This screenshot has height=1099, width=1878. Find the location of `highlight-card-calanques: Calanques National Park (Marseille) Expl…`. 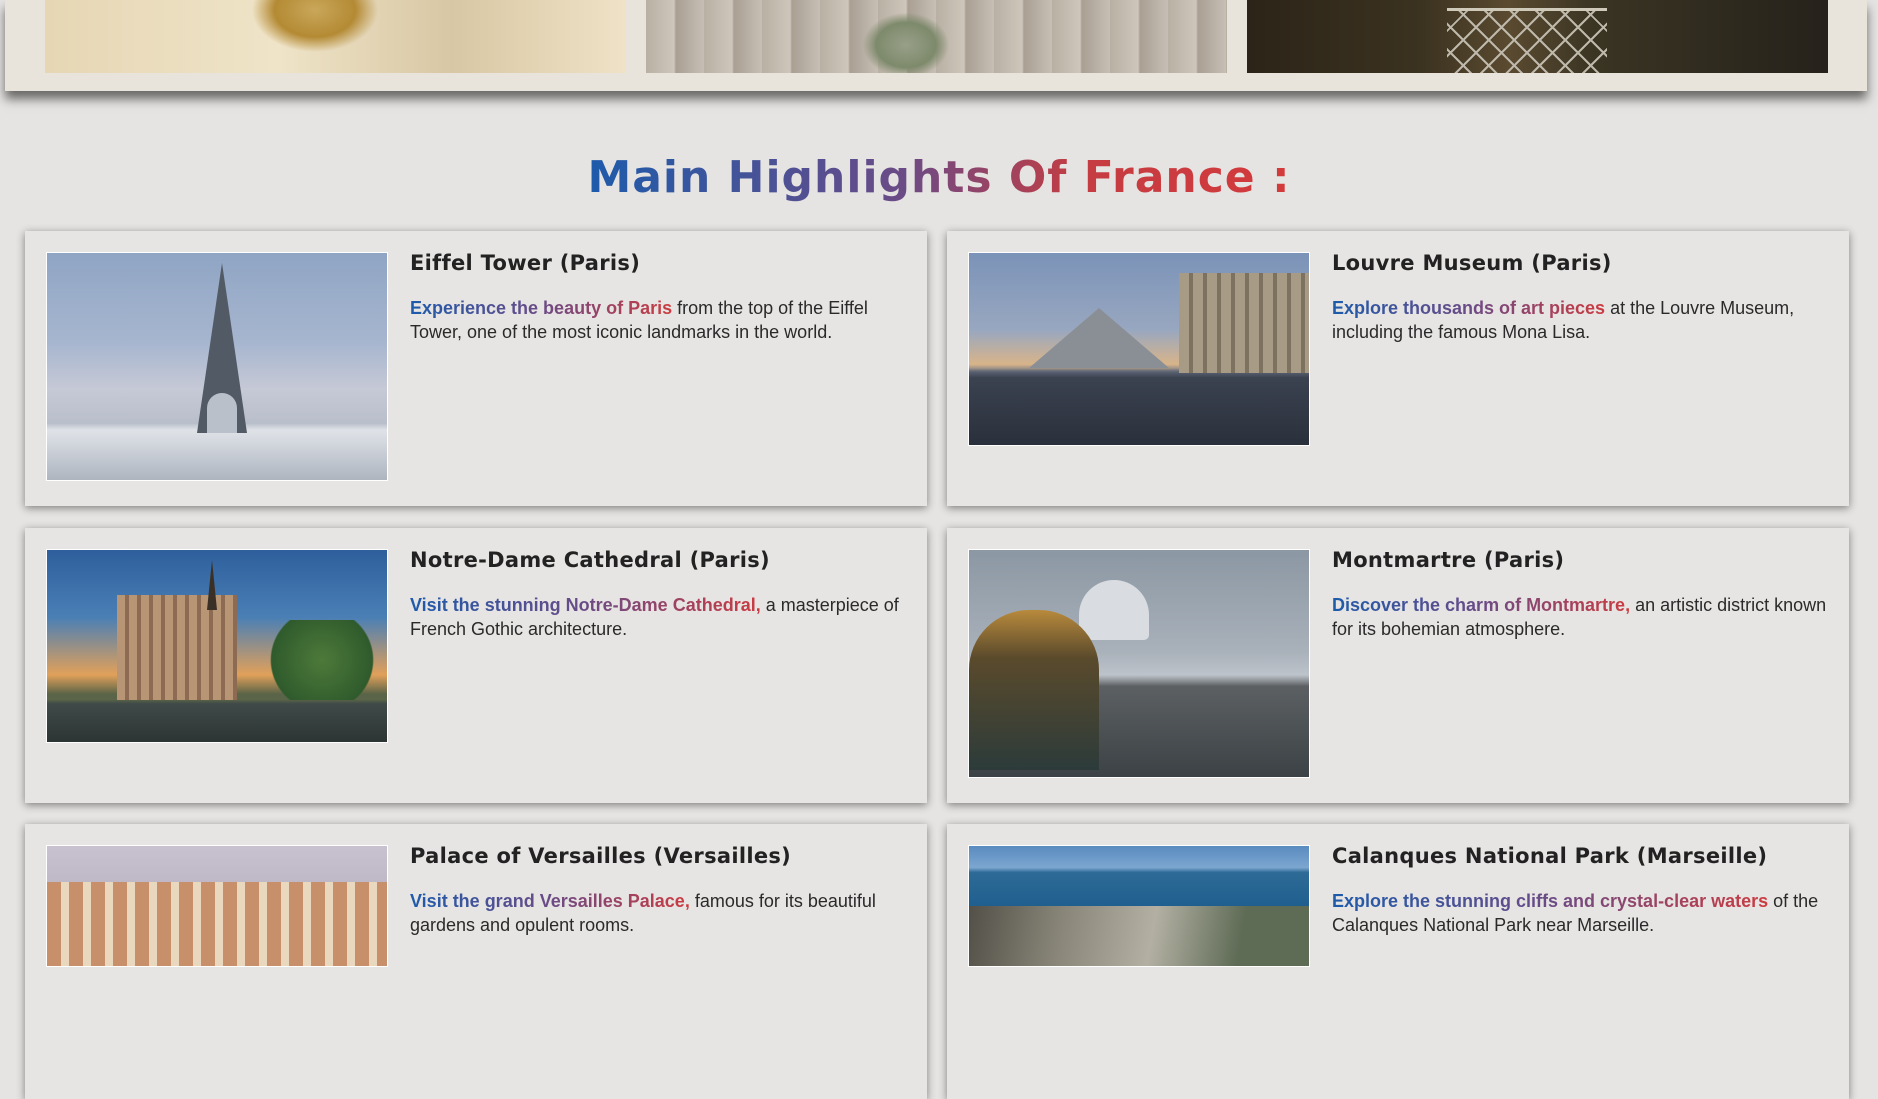

highlight-card-calanques: Calanques National Park (Marseille) Expl… is located at coordinates (1398, 961).